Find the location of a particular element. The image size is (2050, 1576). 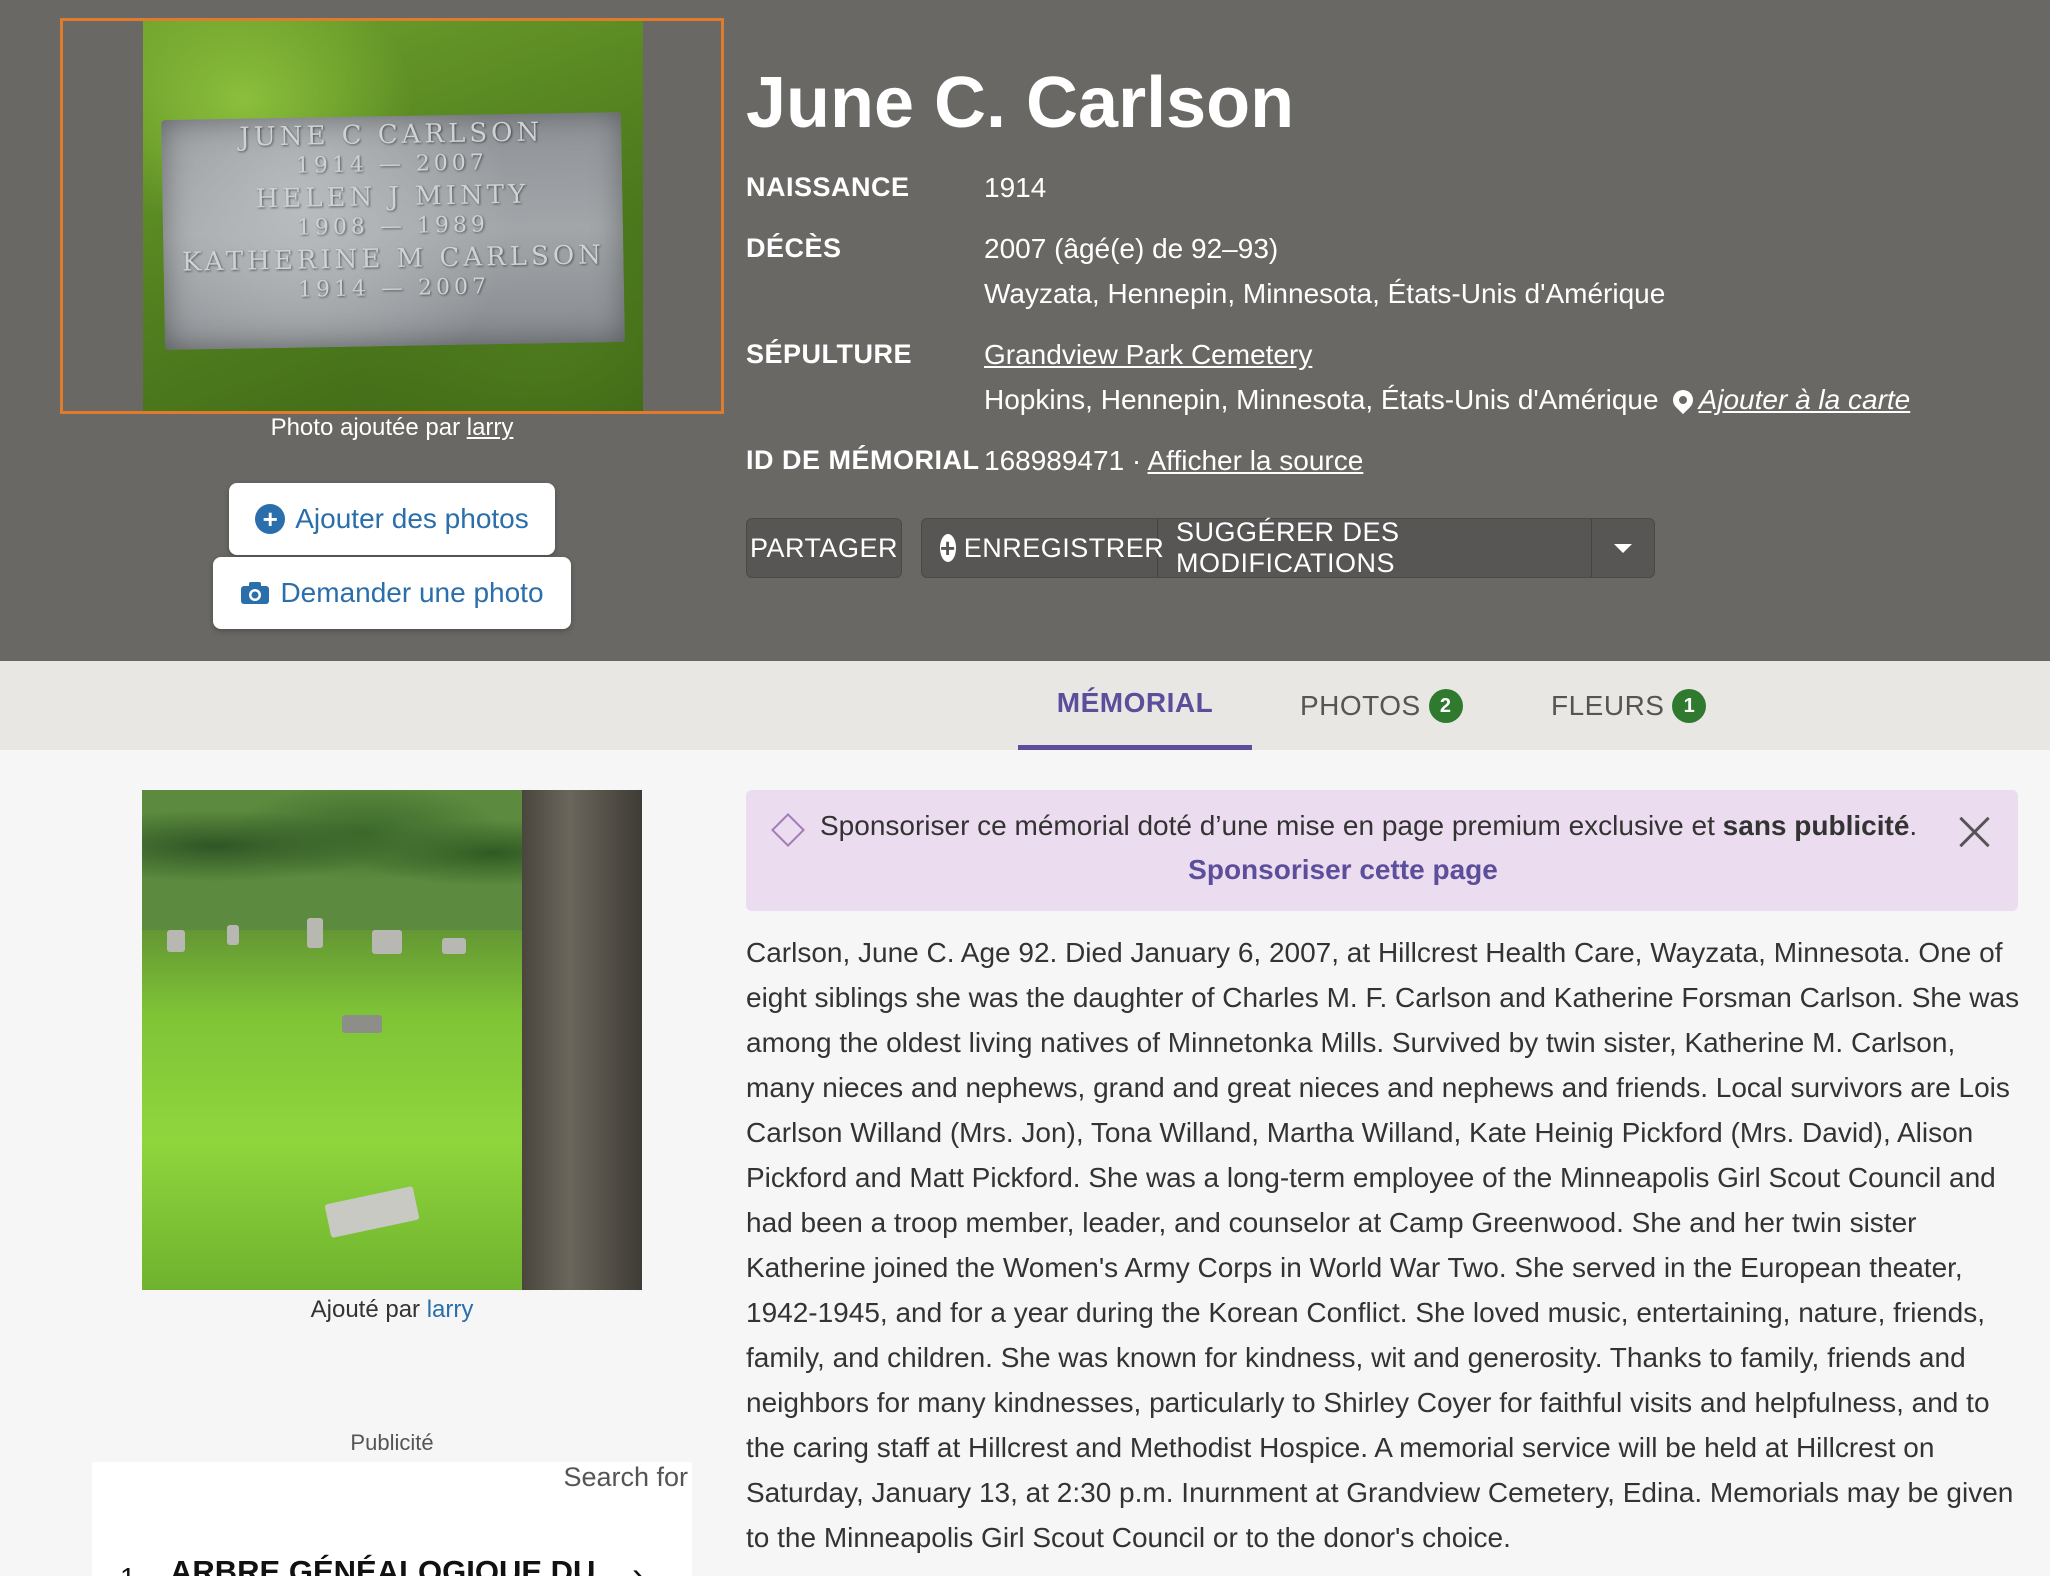

save-button: + ENREGISTRER is located at coordinates (1043, 548).